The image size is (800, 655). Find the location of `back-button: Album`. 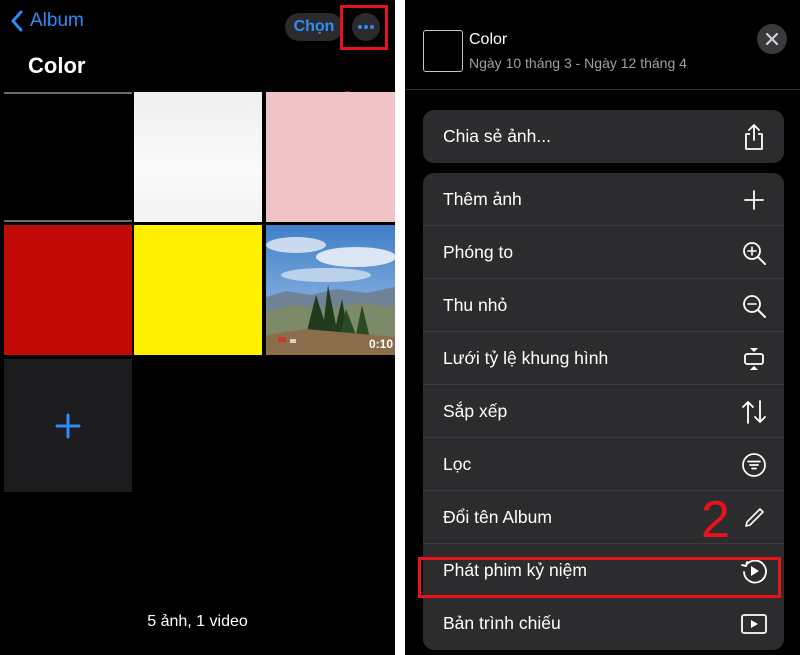

back-button: Album is located at coordinates (47, 21).